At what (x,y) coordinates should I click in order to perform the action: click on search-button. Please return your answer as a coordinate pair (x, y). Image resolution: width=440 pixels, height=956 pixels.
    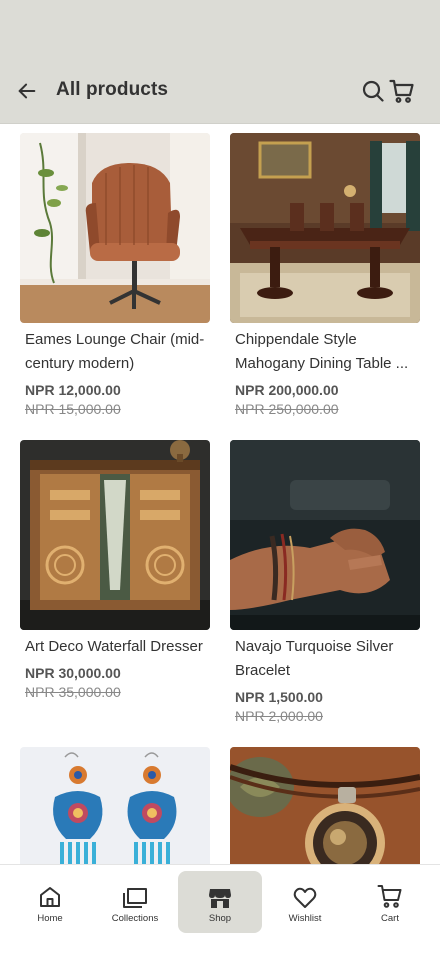
    Looking at the image, I should click on (373, 91).